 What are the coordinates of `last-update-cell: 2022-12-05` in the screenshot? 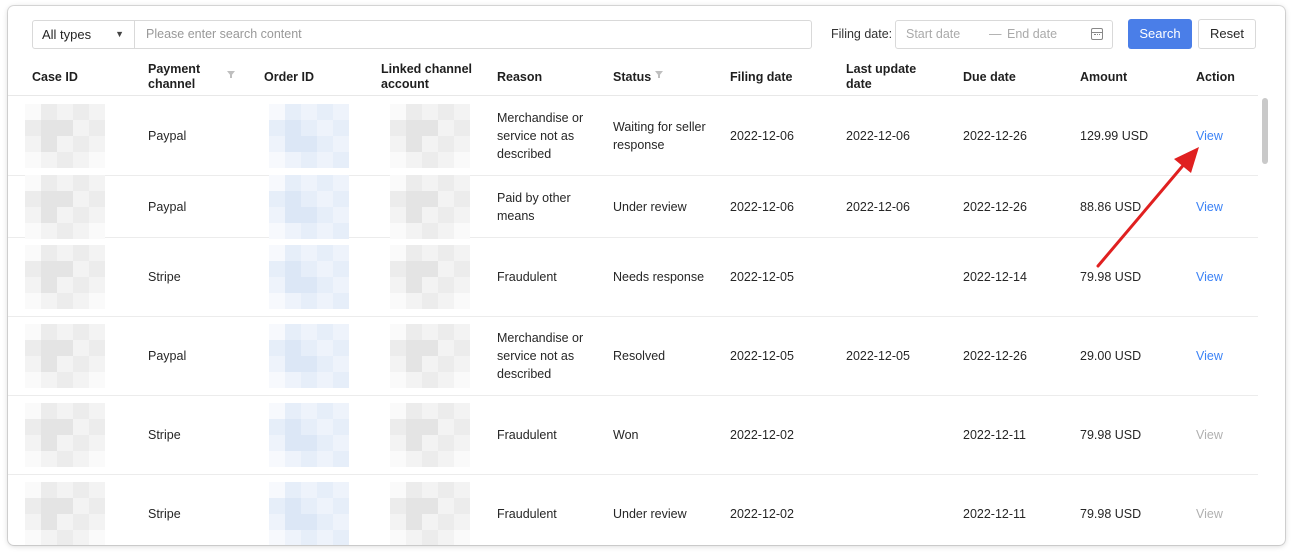 It's located at (878, 356).